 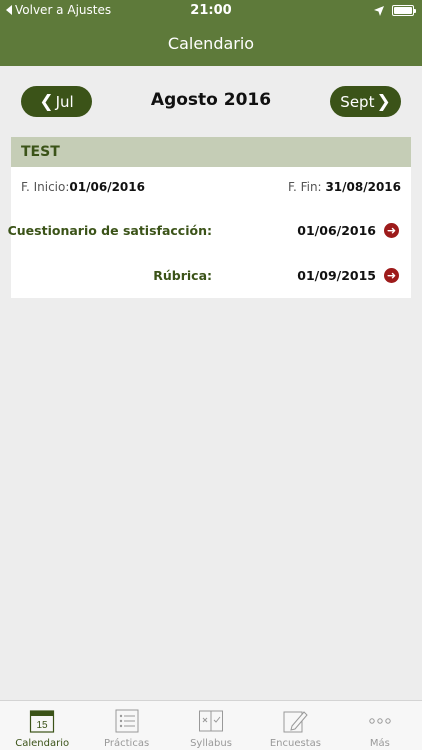 I want to click on status-indicators, so click(x=395, y=10).